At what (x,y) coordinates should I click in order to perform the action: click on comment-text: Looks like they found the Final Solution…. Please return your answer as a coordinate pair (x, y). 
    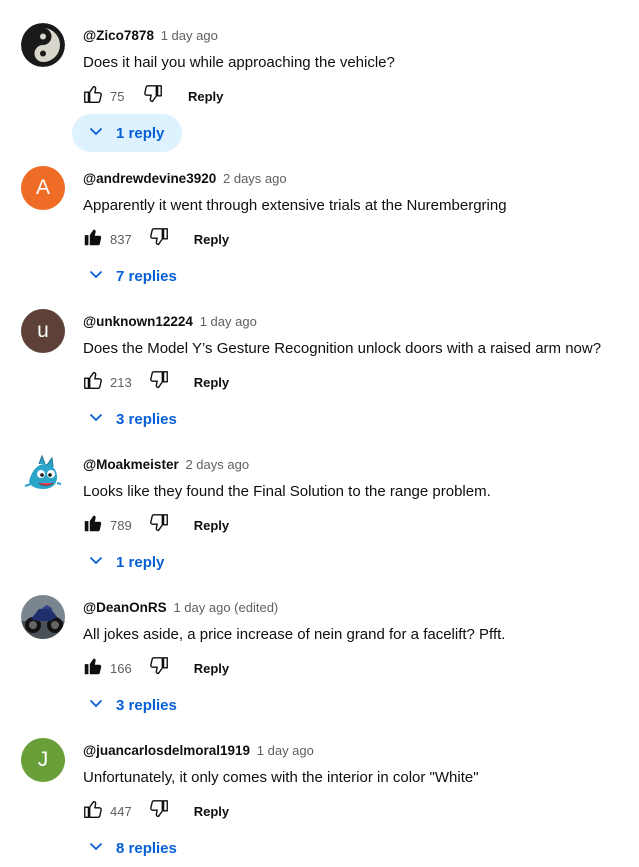
    Looking at the image, I should click on (287, 491).